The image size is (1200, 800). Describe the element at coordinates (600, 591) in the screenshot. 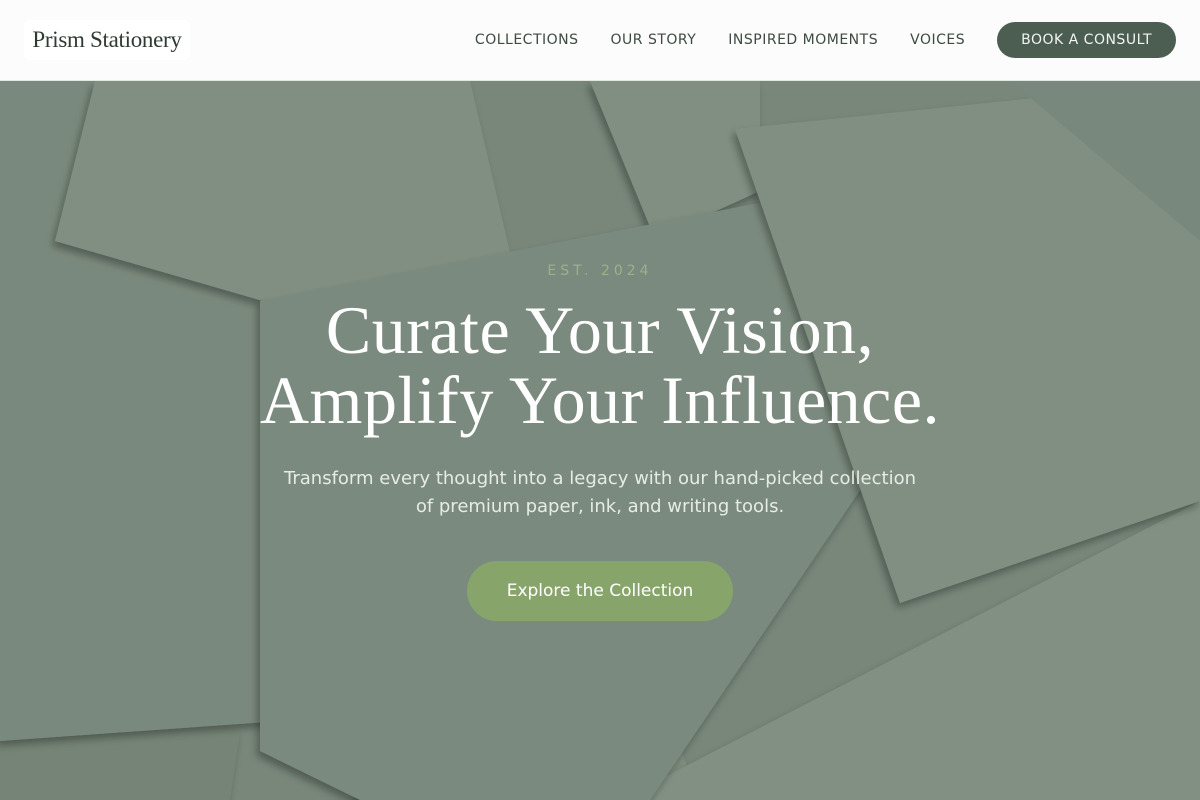

I see `explore-collection-button: Explore the Collection` at that location.